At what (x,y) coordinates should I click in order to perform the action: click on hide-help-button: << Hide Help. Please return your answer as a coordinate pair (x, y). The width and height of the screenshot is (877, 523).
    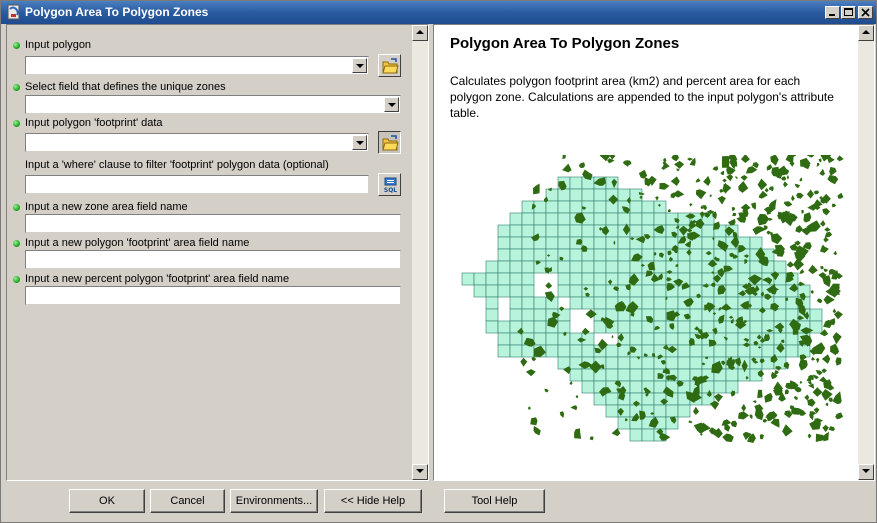
    Looking at the image, I should click on (373, 501).